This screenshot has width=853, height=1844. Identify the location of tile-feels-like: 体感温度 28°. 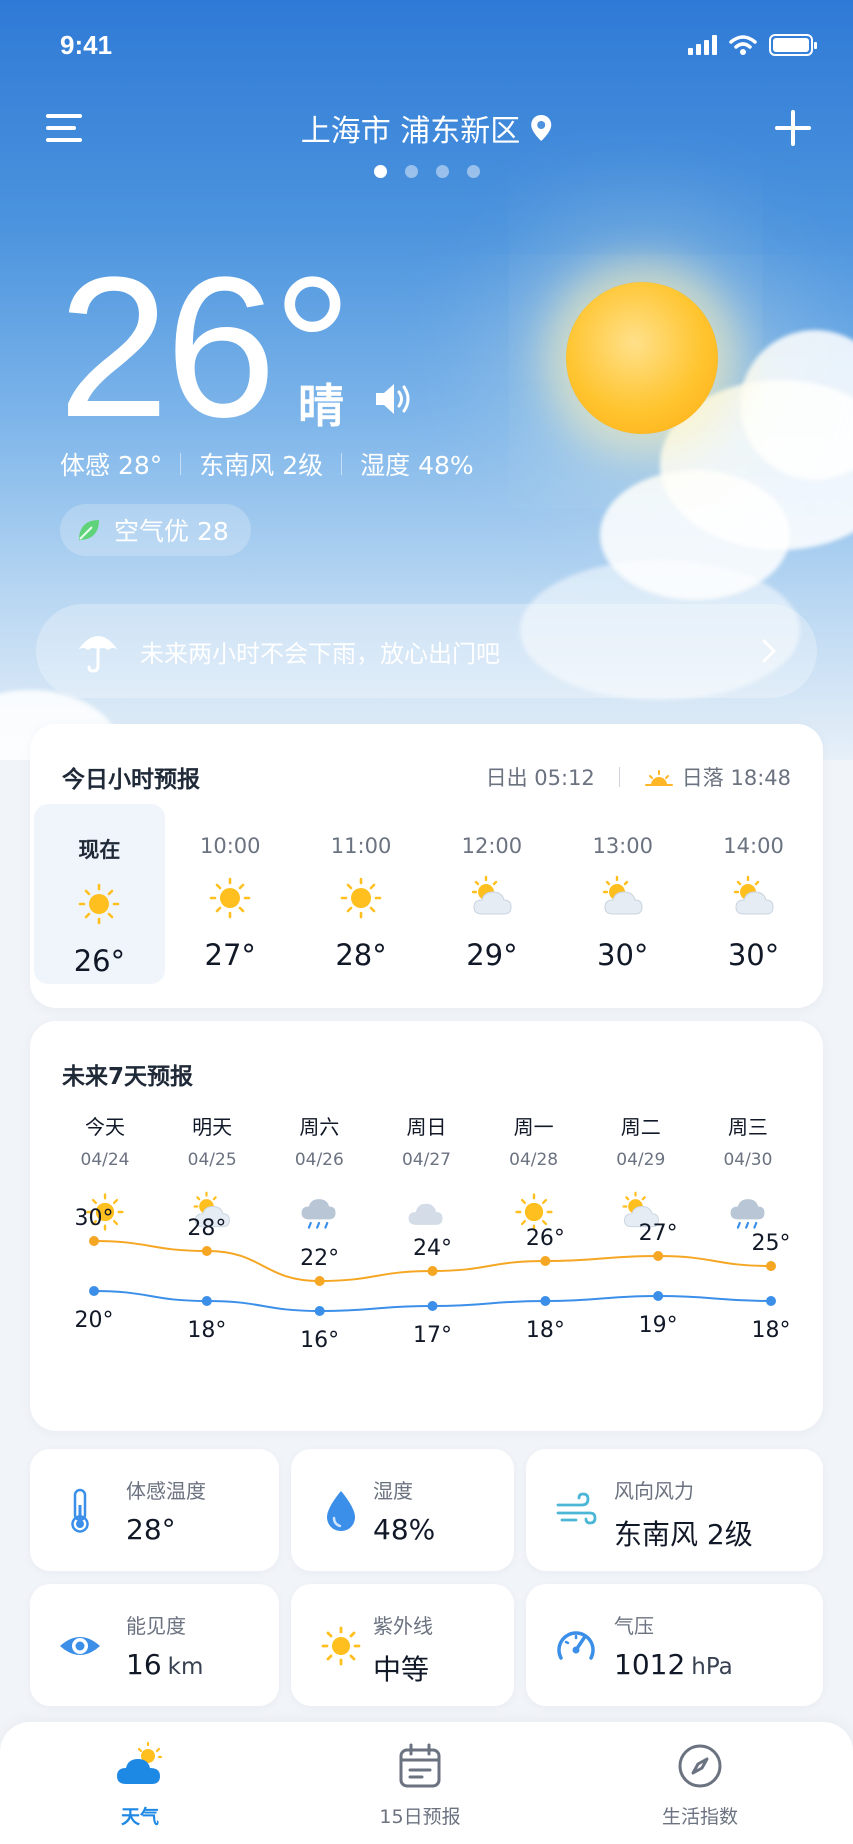
(154, 1510).